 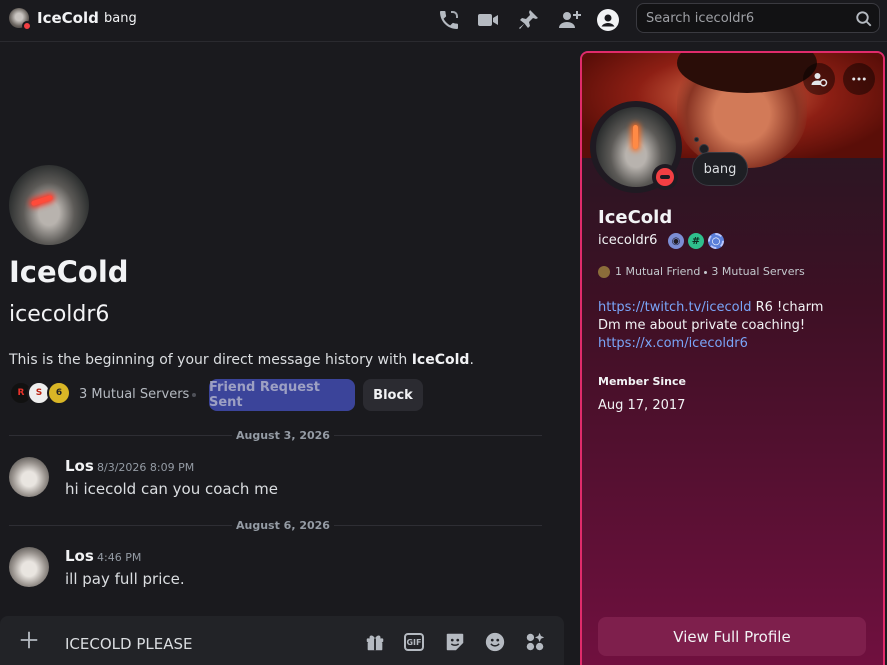 What do you see at coordinates (488, 20) in the screenshot?
I see `video-call-icon` at bounding box center [488, 20].